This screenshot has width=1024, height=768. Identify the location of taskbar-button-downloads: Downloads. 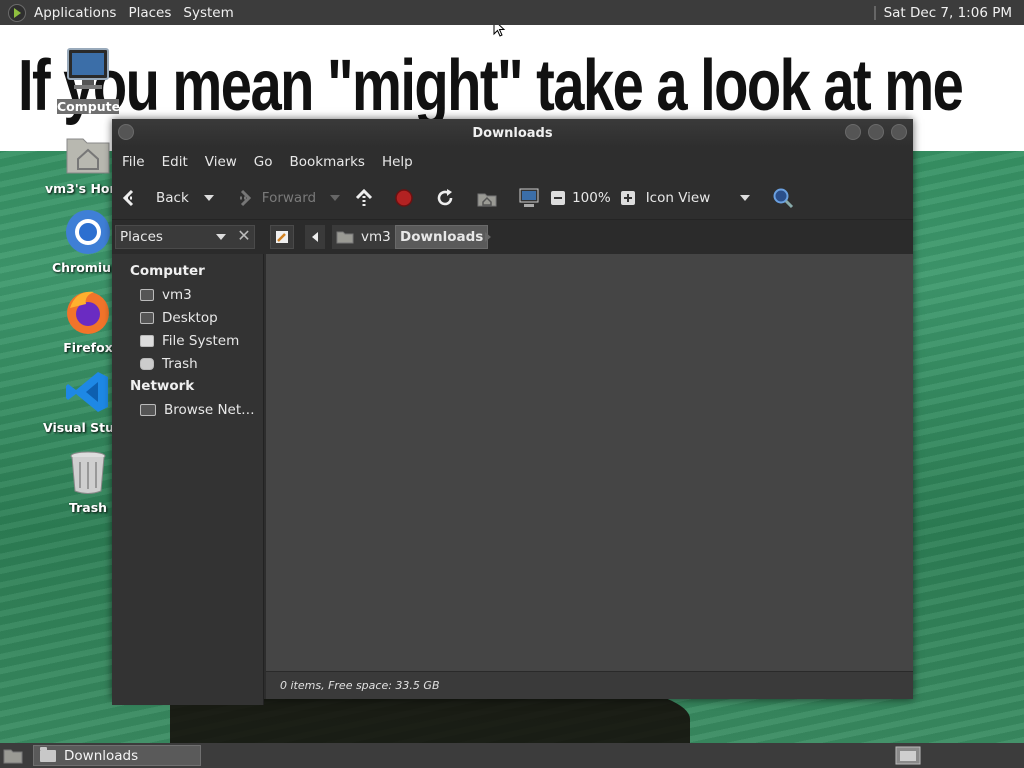
(117, 755).